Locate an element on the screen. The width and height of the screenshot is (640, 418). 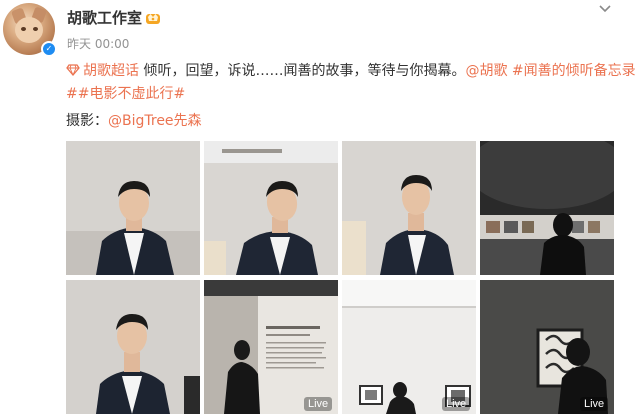
hashtag-link: #电影不虚此行# is located at coordinates (131, 94).